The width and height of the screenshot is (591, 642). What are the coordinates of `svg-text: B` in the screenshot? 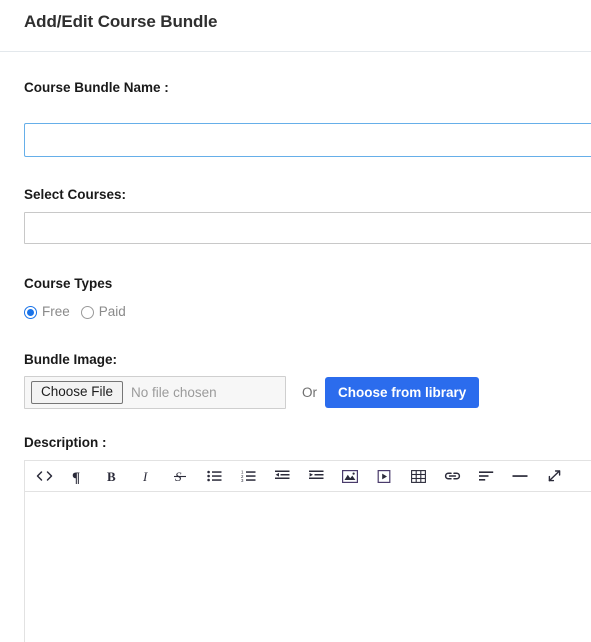 It's located at (111, 476).